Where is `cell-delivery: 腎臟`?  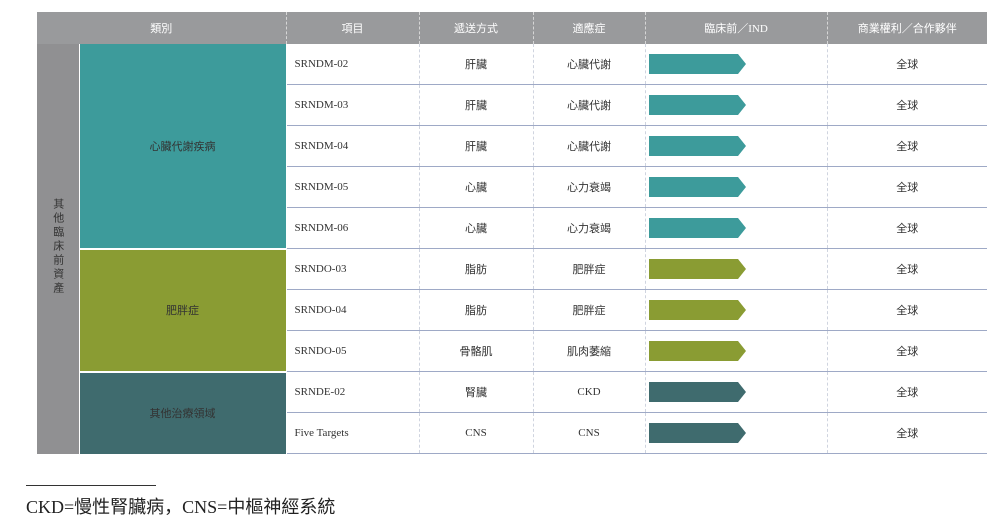 cell-delivery: 腎臟 is located at coordinates (476, 392).